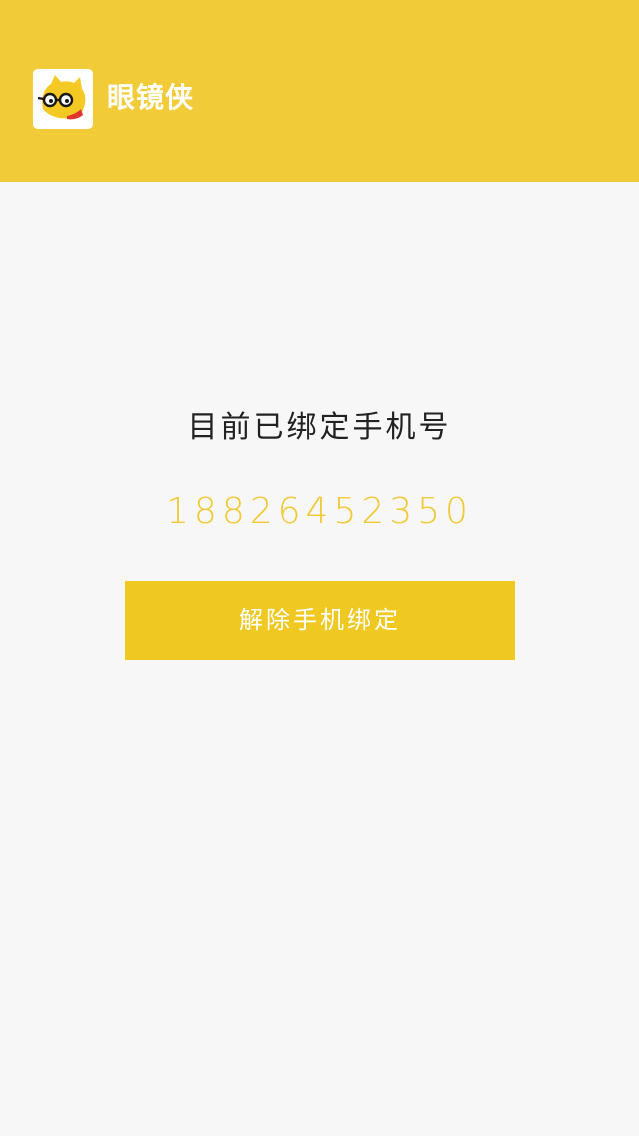 The width and height of the screenshot is (639, 1136). What do you see at coordinates (320, 620) in the screenshot?
I see `unbind-phone-button: 解除手机绑定` at bounding box center [320, 620].